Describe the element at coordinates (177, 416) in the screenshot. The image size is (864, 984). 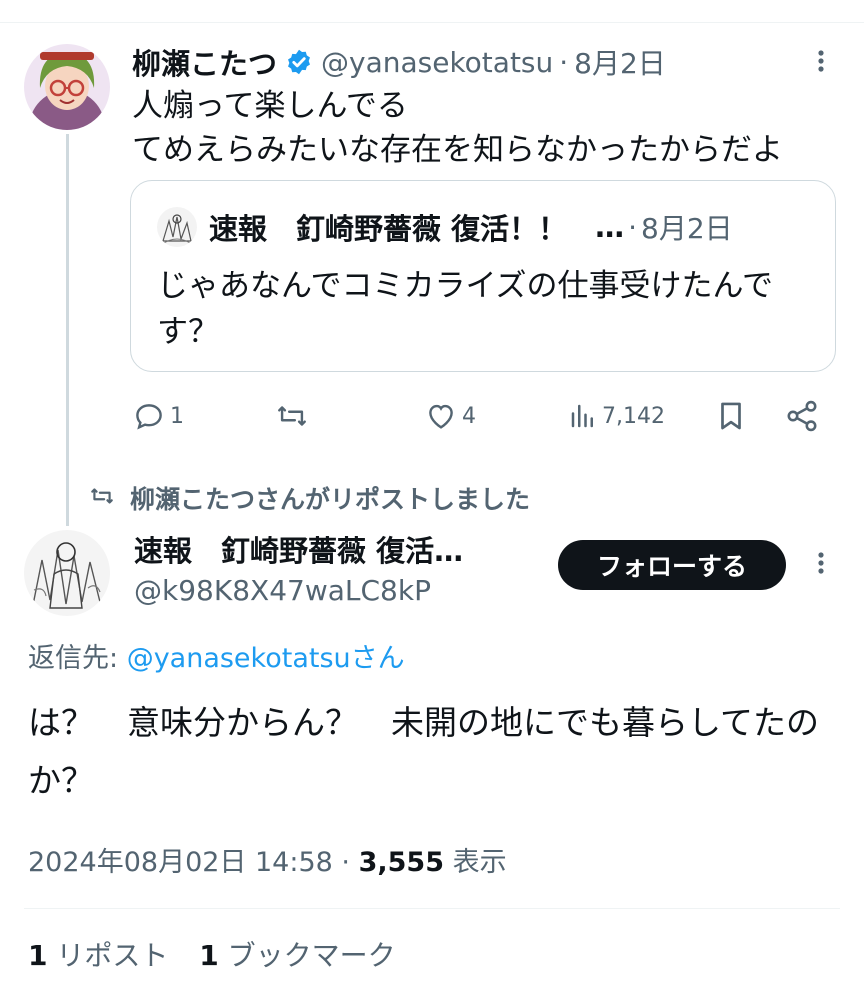
I see `reply-count: 1` at that location.